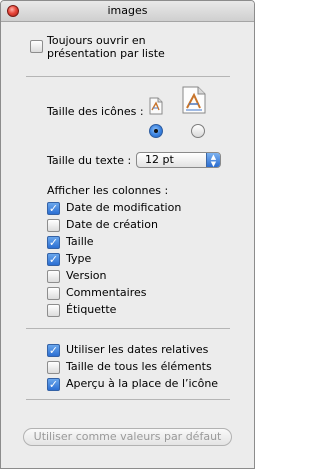 Image resolution: width=320 pixels, height=469 pixels. Describe the element at coordinates (159, 159) in the screenshot. I see `text-size-value: 12 pt` at that location.